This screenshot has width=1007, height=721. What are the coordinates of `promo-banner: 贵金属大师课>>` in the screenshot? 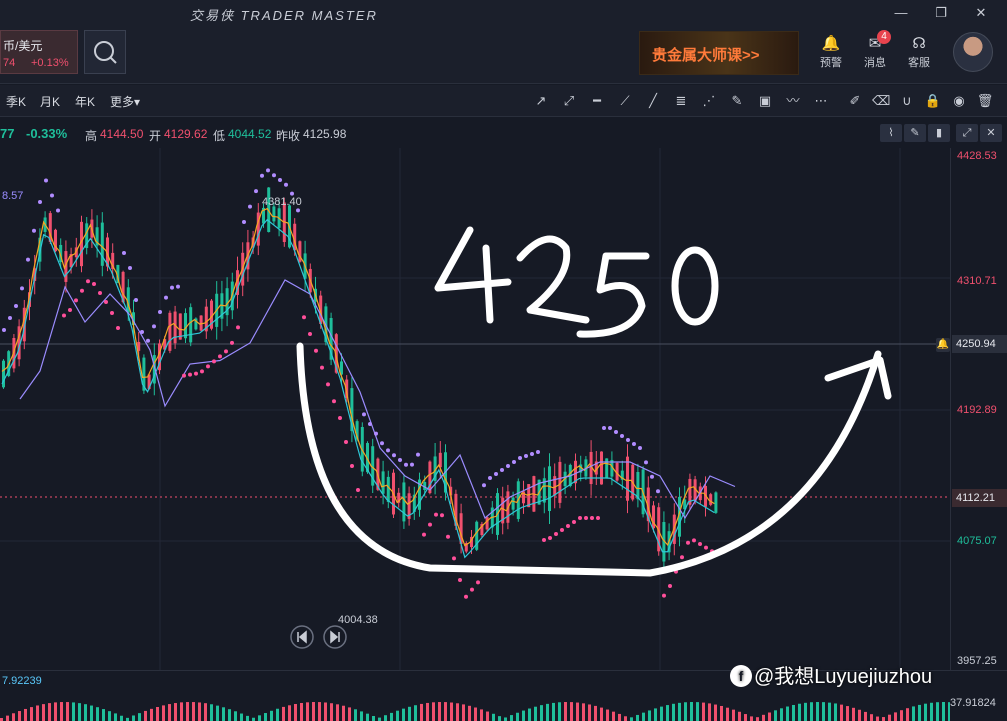 It's located at (719, 53).